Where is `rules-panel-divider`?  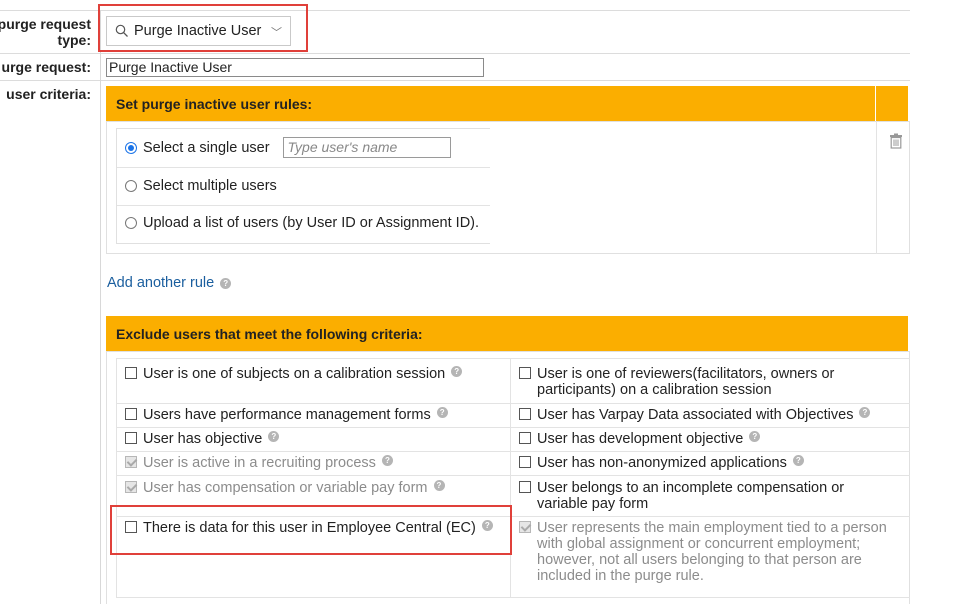 rules-panel-divider is located at coordinates (876, 187).